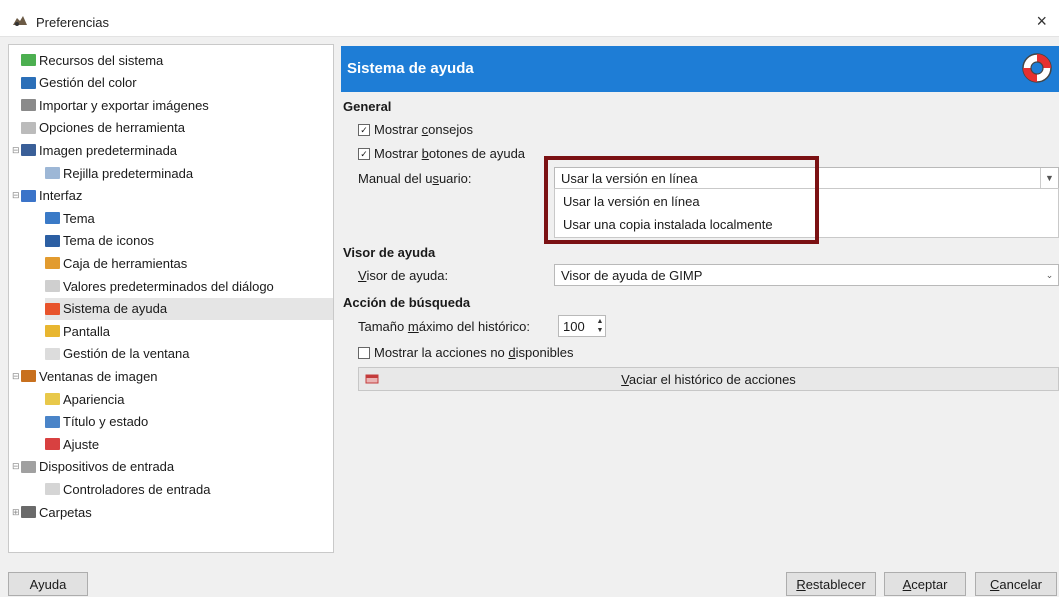 This screenshot has width=1059, height=597. I want to click on show-unavailable-checkbox: Mostrar la acciones no disponibles, so click(465, 352).